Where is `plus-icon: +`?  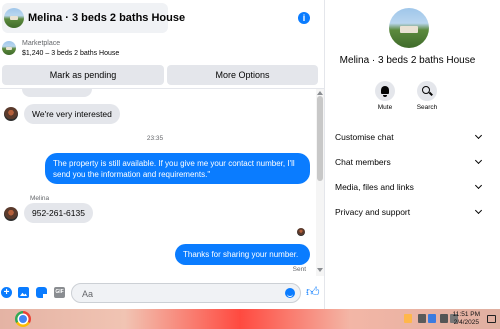
plus-icon: + is located at coordinates (6, 292).